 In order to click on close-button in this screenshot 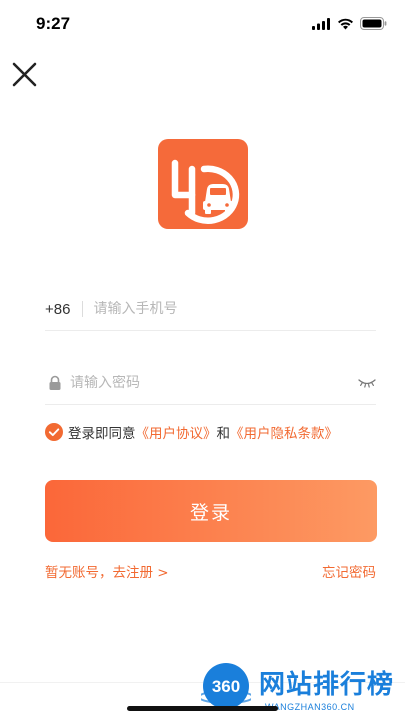, I will do `click(25, 75)`.